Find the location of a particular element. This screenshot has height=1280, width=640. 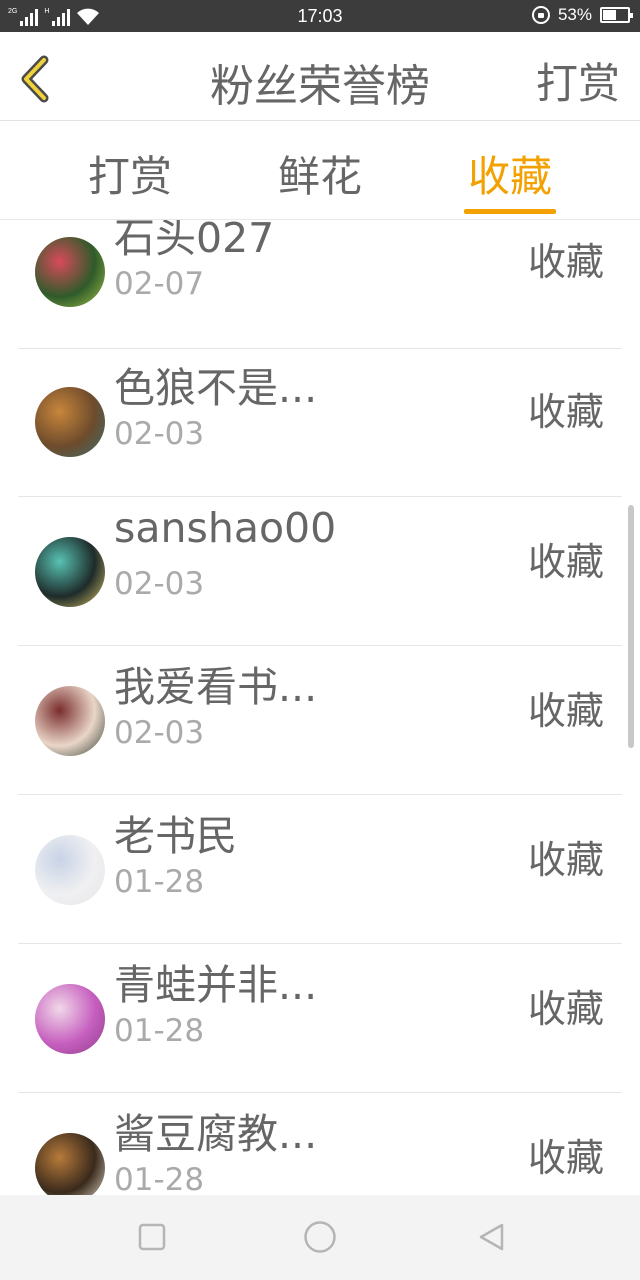

battery-icon is located at coordinates (616, 15).